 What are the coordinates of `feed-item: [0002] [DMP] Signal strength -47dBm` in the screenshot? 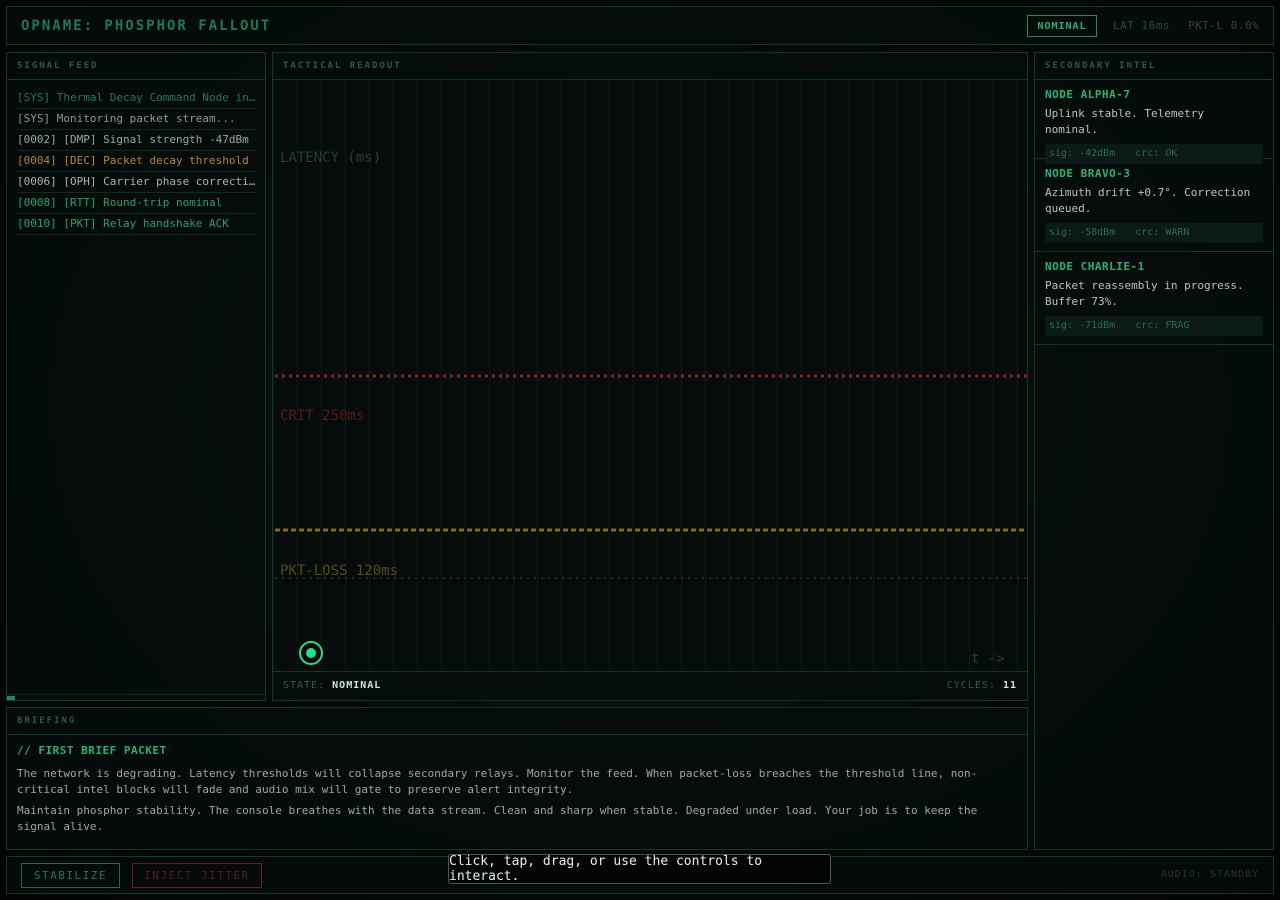 It's located at (136, 140).